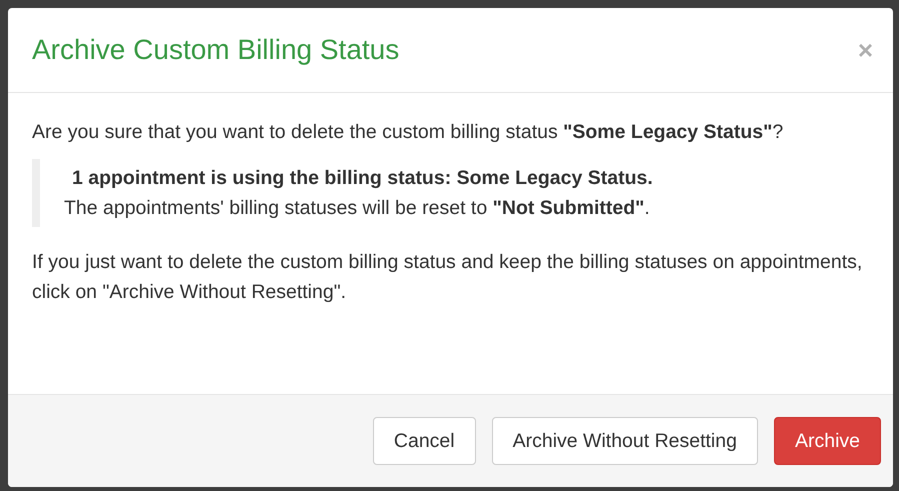  I want to click on notice-heading: 1 appointment is using the billing status: Some Legacy Status., so click(362, 178).